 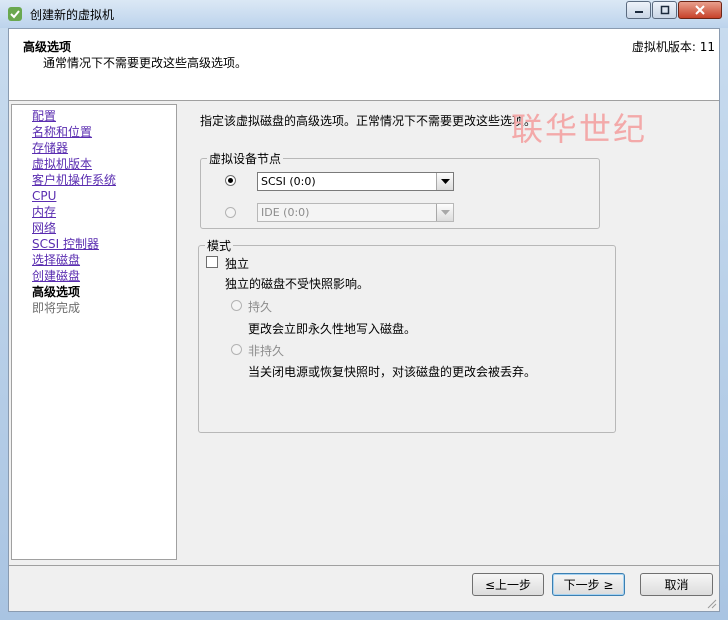 What do you see at coordinates (508, 584) in the screenshot?
I see `back-button: ≤上一步` at bounding box center [508, 584].